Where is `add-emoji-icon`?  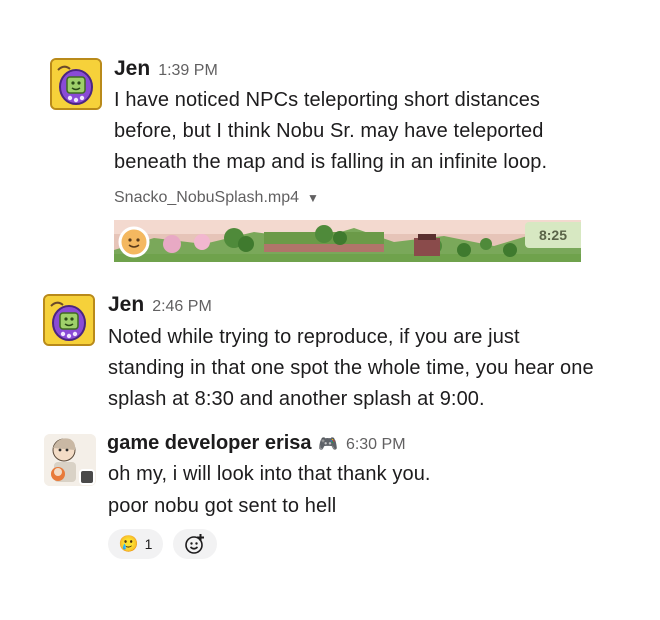 add-emoji-icon is located at coordinates (194, 544).